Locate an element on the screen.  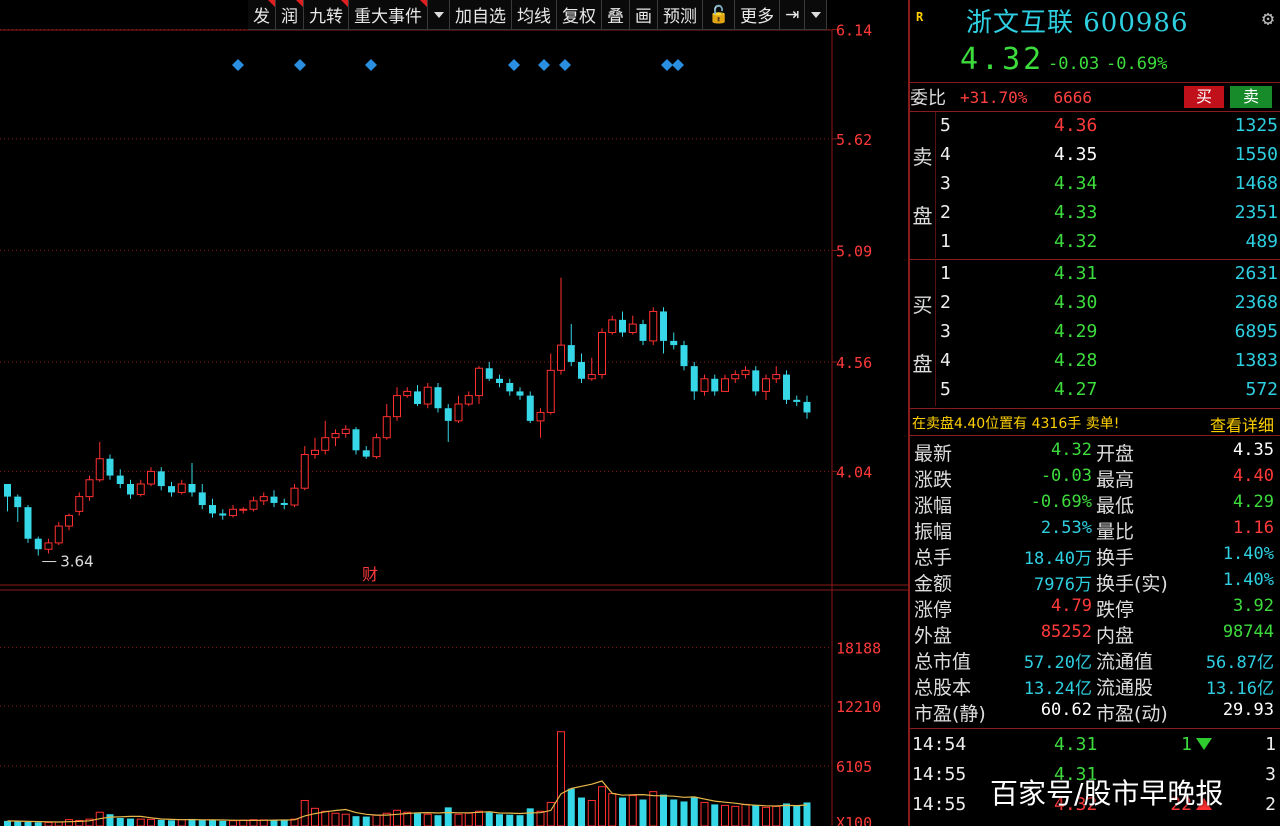
price-tick-label: 5.09 is located at coordinates (854, 251).